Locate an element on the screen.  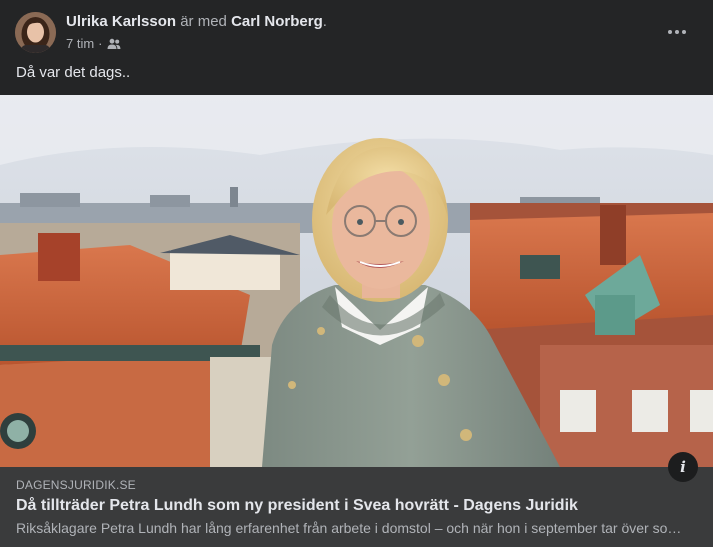
info-icon: i is located at coordinates (683, 467).